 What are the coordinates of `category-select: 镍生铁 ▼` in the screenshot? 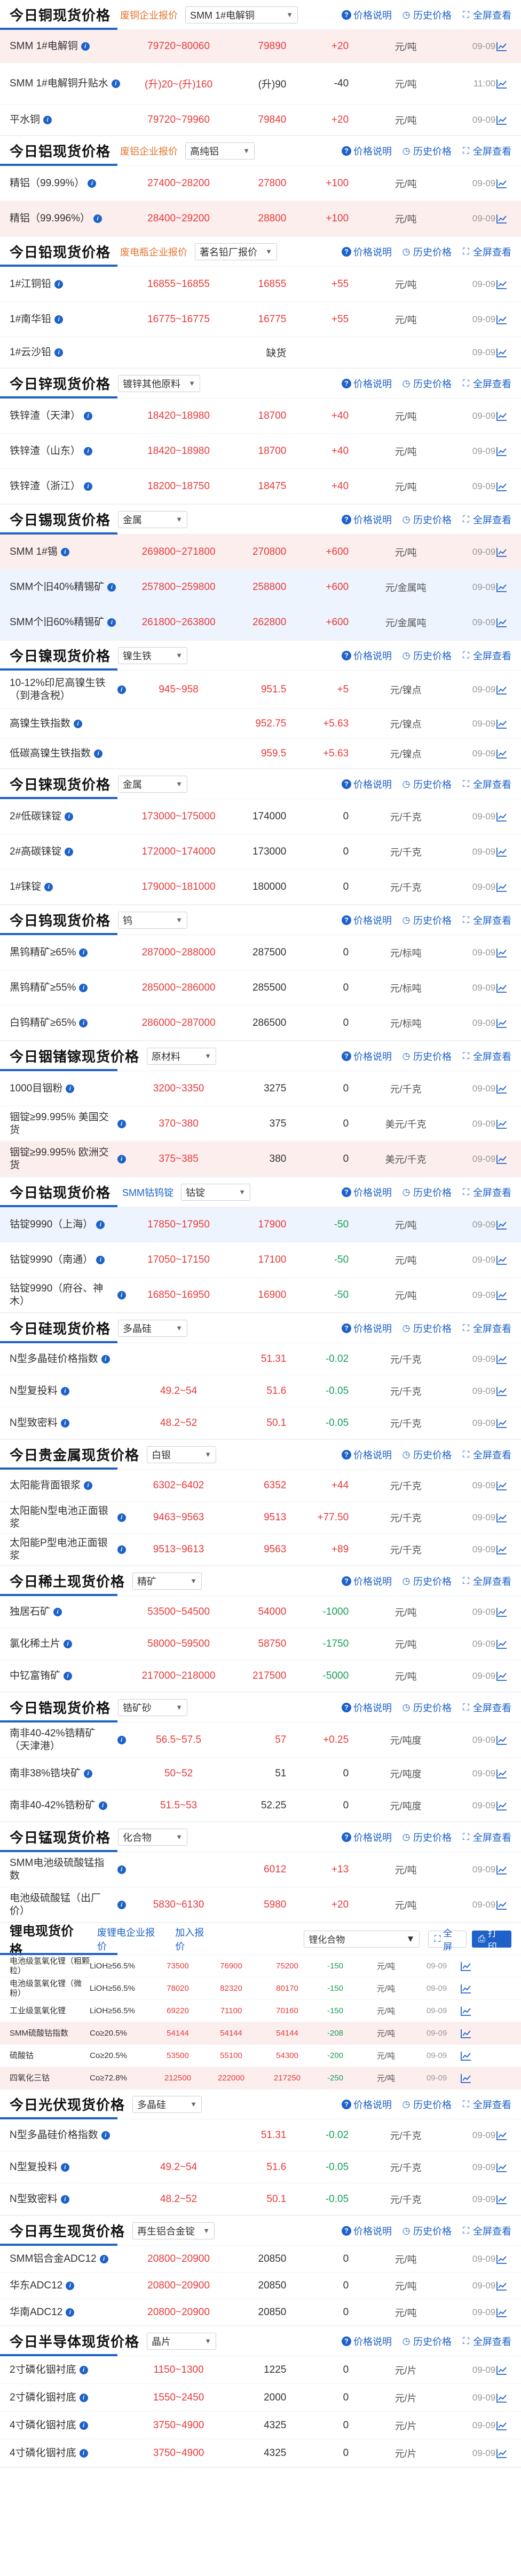 It's located at (153, 655).